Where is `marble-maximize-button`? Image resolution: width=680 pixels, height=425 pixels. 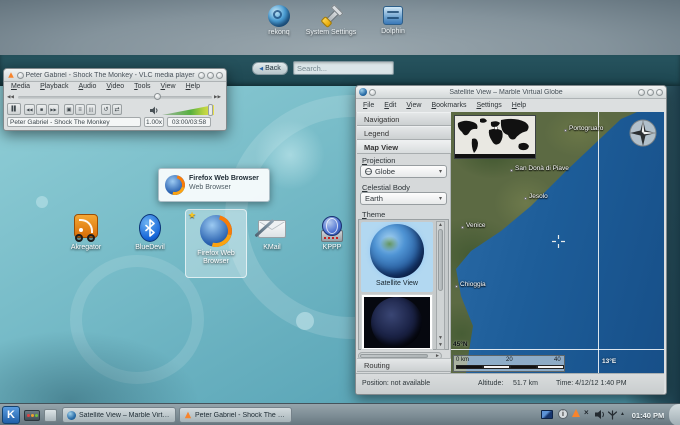
marble-maximize-button is located at coordinates (650, 92).